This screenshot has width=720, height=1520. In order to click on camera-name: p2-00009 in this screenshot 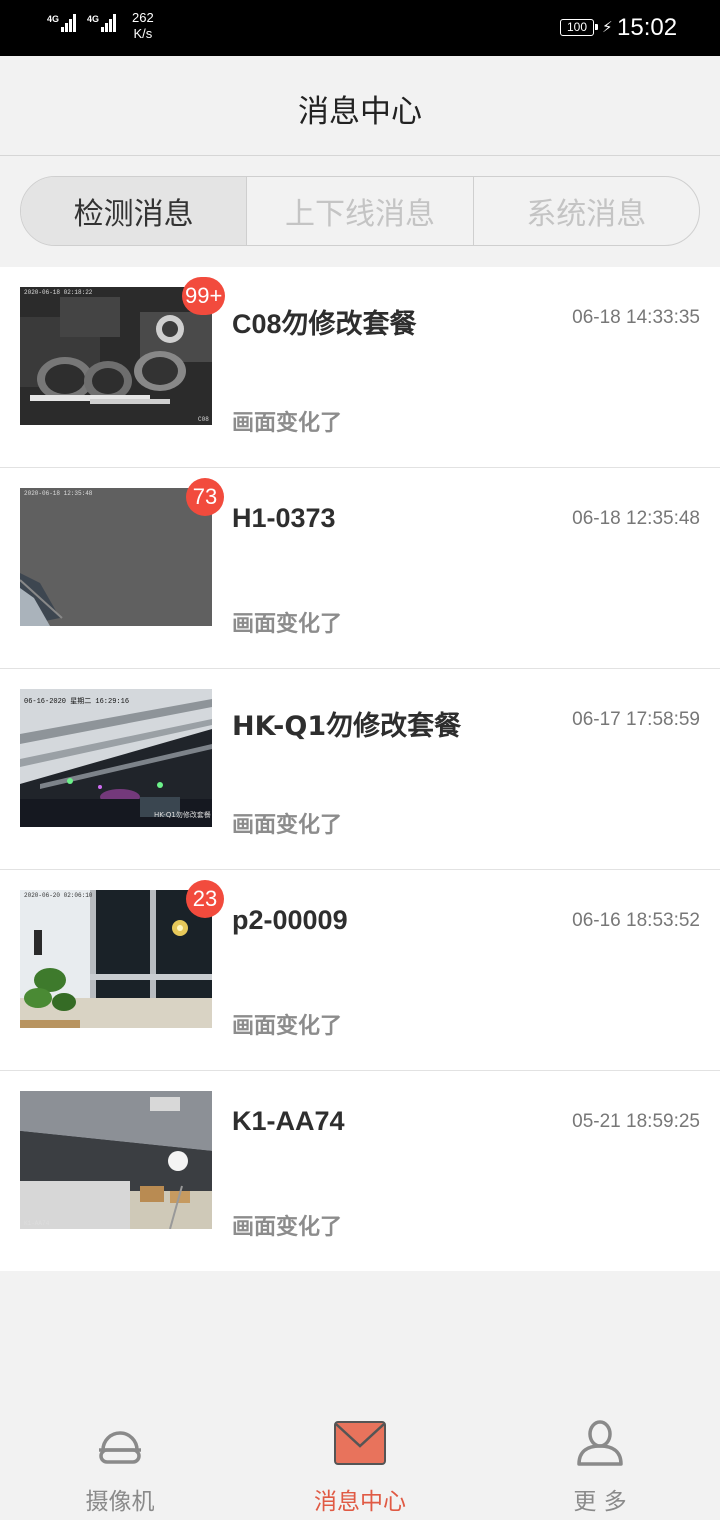, I will do `click(290, 920)`.